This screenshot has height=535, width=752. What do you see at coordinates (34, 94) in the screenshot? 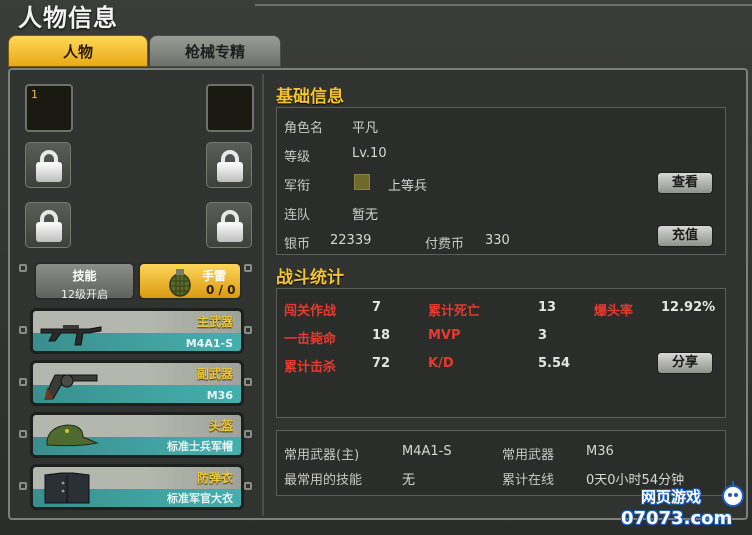
I see `slot-number: 1` at bounding box center [34, 94].